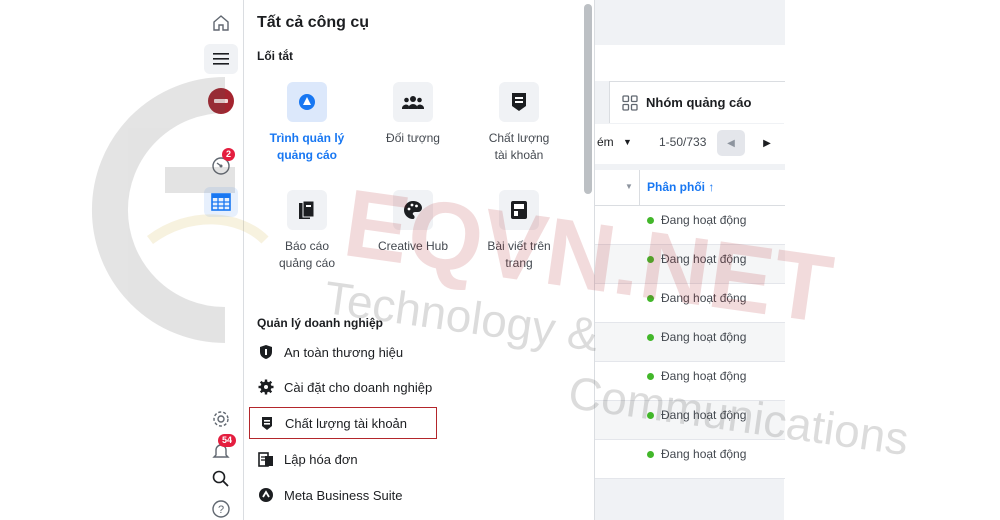 This screenshot has height=520, width=1000. Describe the element at coordinates (519, 263) in the screenshot. I see `shortcut-label: trang` at that location.